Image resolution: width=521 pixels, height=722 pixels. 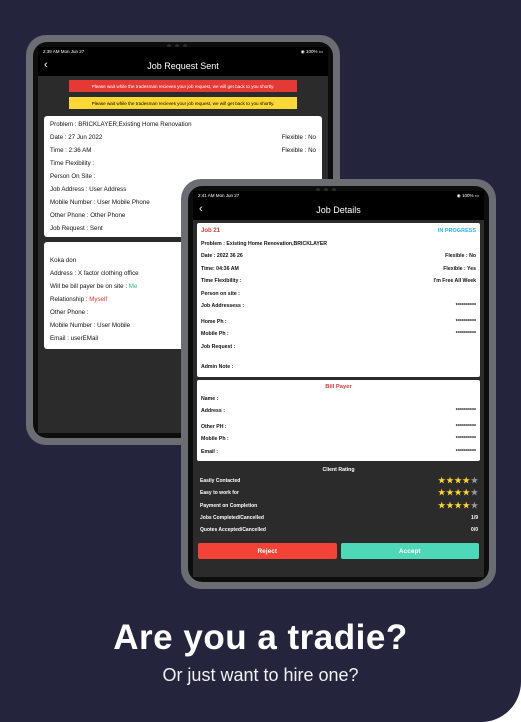 What do you see at coordinates (267, 551) in the screenshot?
I see `reject-button: Reject` at bounding box center [267, 551].